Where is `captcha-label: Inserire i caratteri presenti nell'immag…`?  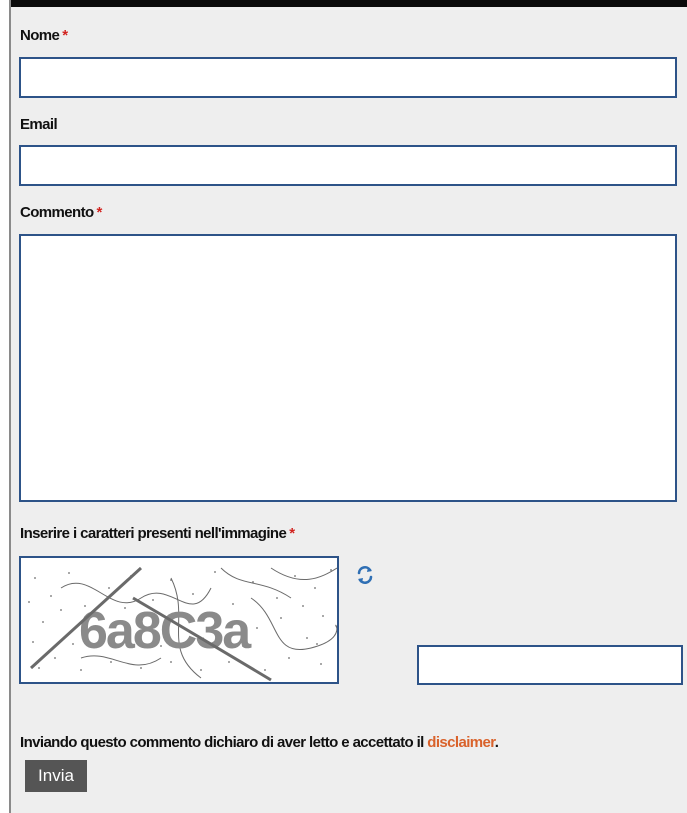 captcha-label: Inserire i caratteri presenti nell'immag… is located at coordinates (157, 533).